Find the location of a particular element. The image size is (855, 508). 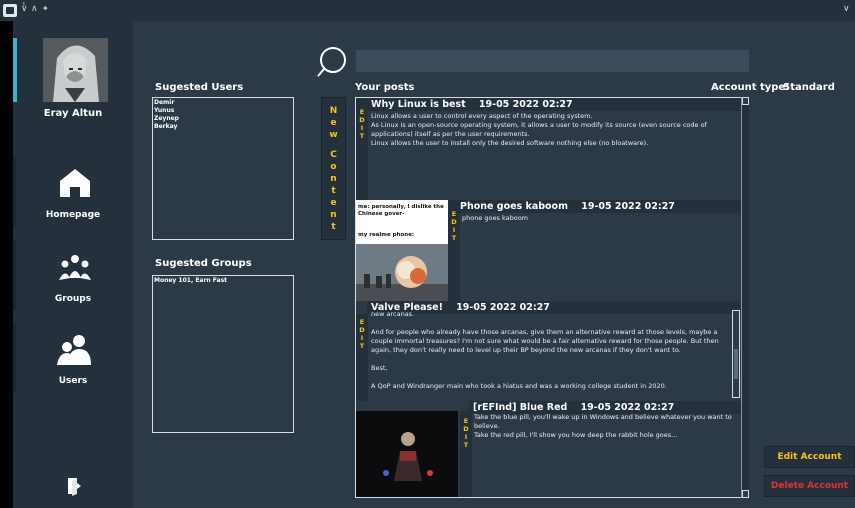

logout-icon is located at coordinates (74, 487).